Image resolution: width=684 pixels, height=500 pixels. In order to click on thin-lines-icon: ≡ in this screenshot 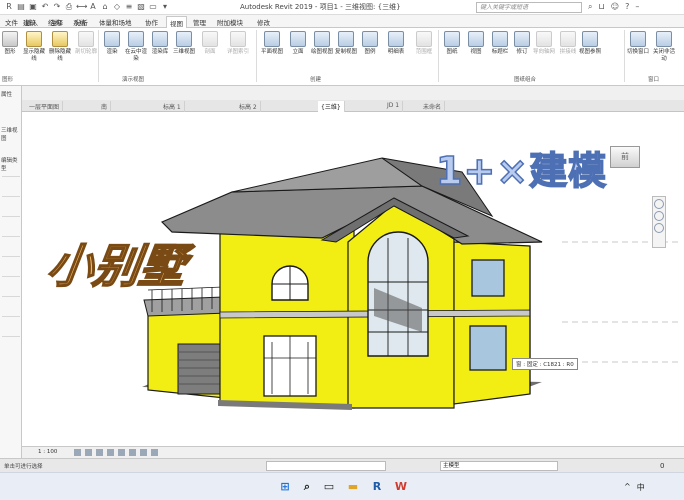, I will do `click(129, 7)`.